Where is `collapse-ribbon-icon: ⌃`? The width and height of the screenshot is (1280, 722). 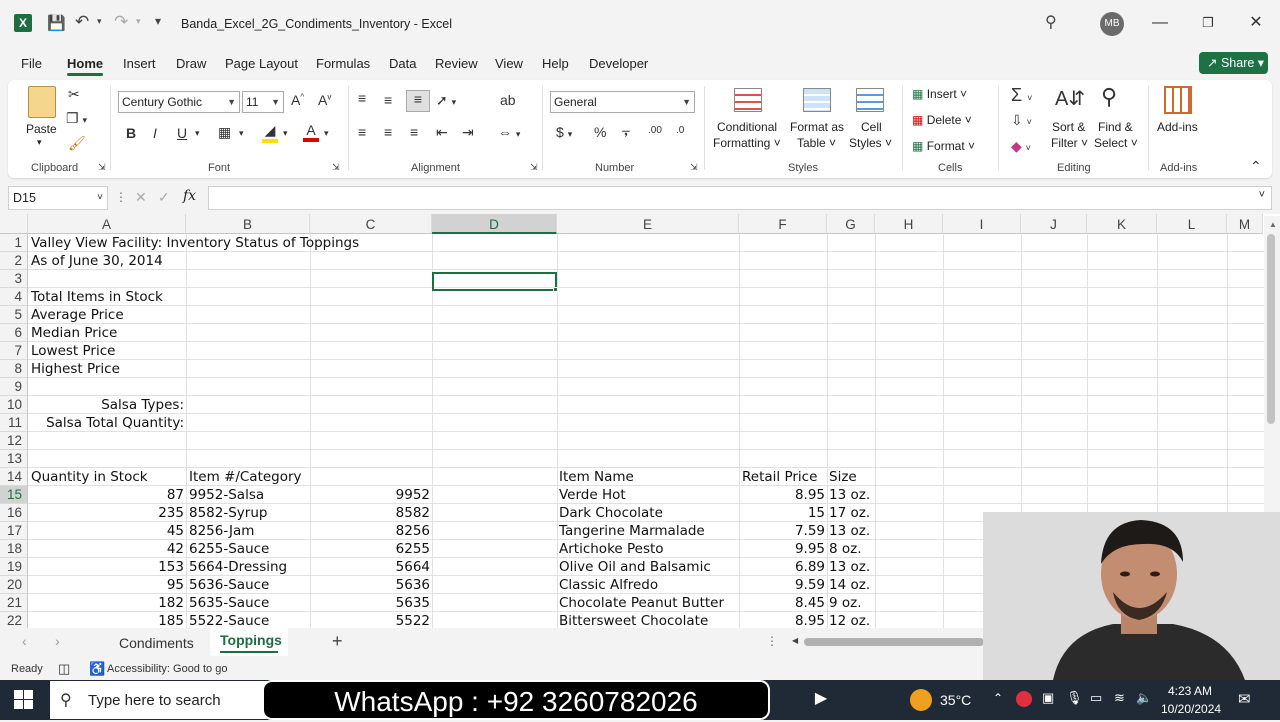
collapse-ribbon-icon: ⌃ is located at coordinates (1256, 166).